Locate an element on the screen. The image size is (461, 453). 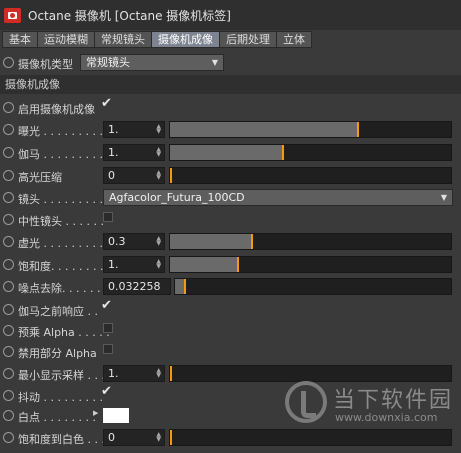
tab-stereo: 立体 is located at coordinates (294, 39).